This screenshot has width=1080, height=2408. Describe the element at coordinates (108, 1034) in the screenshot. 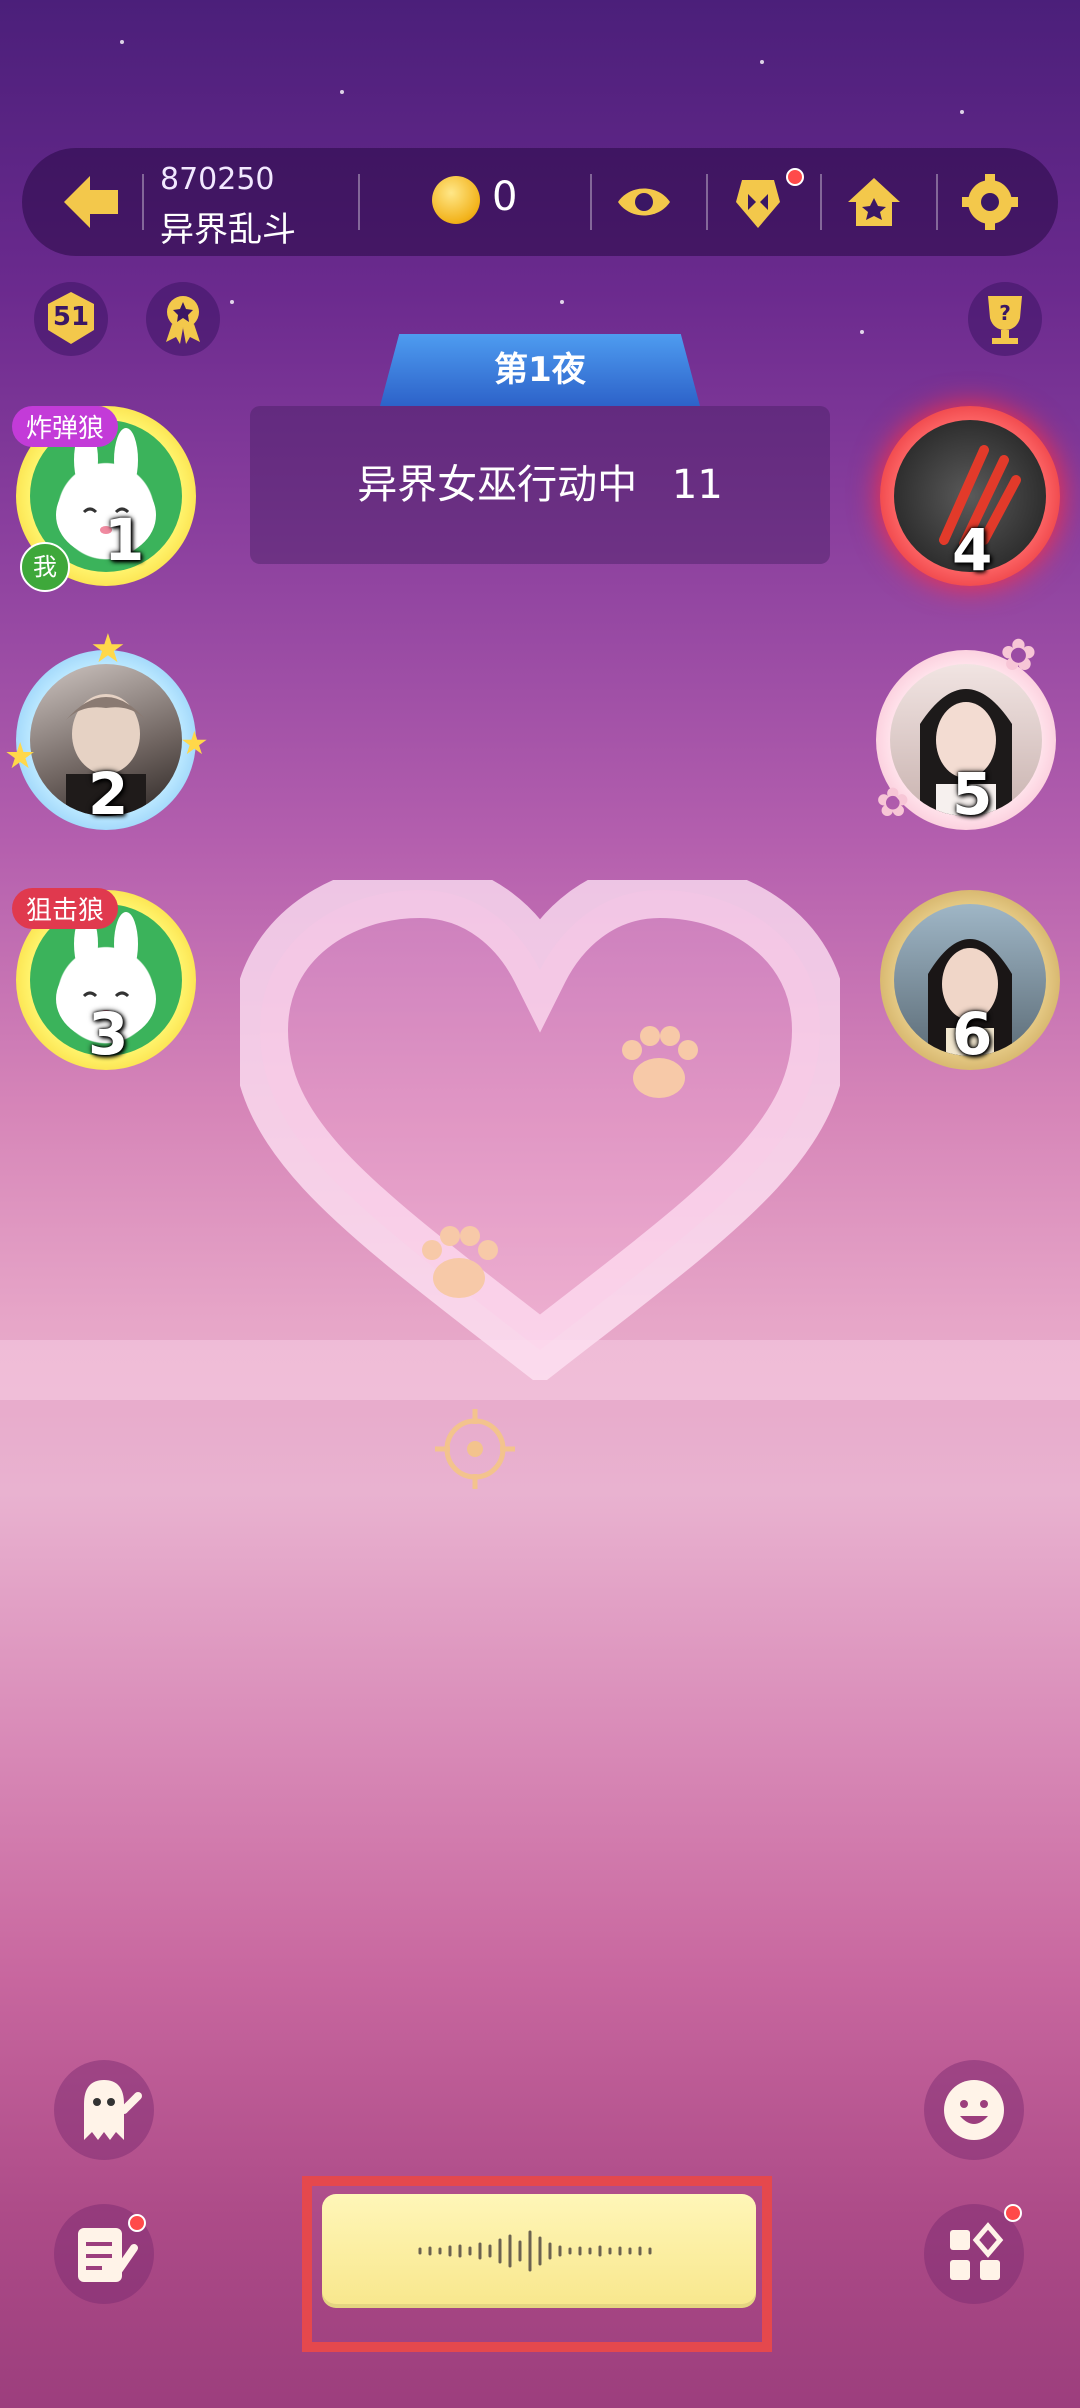

I see `seat-number: 3` at that location.